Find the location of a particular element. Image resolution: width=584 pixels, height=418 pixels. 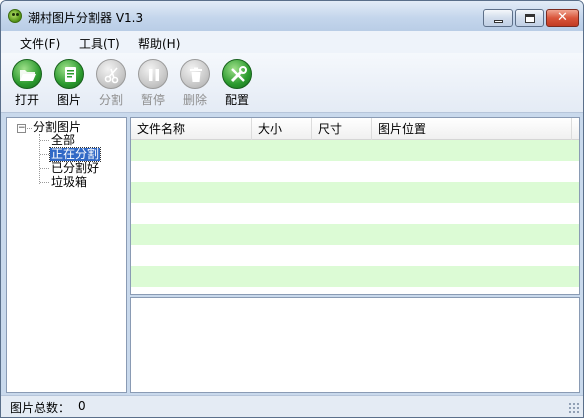

tree-item-trash: 垃圾箱 is located at coordinates (69, 182).